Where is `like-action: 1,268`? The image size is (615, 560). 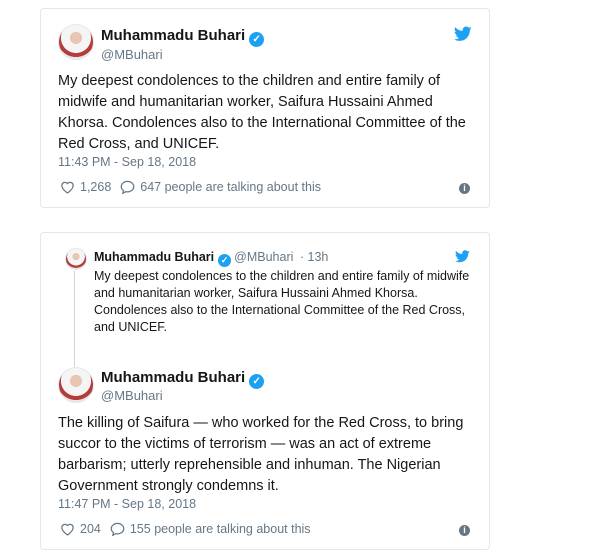 like-action: 1,268 is located at coordinates (85, 187).